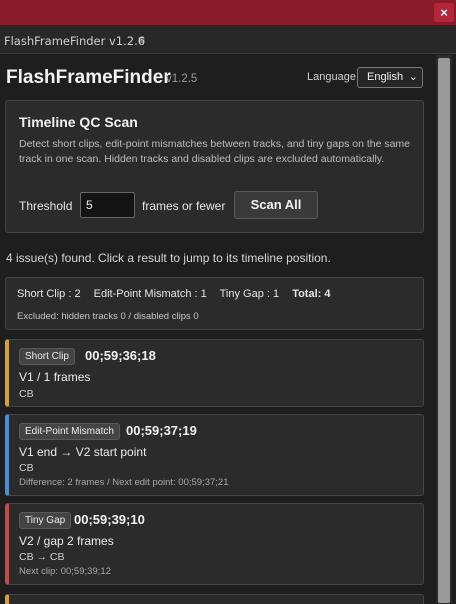  What do you see at coordinates (49, 294) in the screenshot?
I see `short-clip-count: Short Clip : 2` at bounding box center [49, 294].